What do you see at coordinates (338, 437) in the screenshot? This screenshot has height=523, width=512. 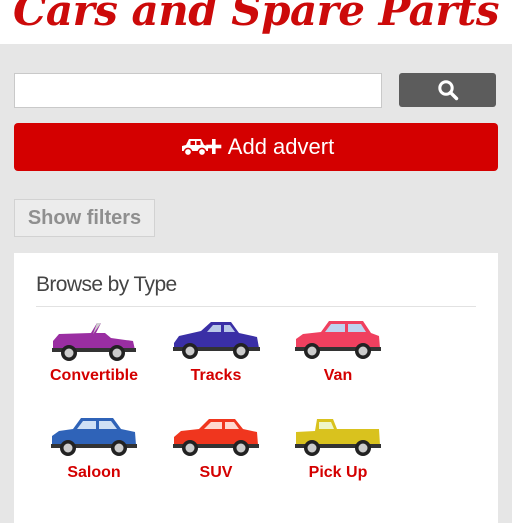 I see `pickup-truck-icon` at bounding box center [338, 437].